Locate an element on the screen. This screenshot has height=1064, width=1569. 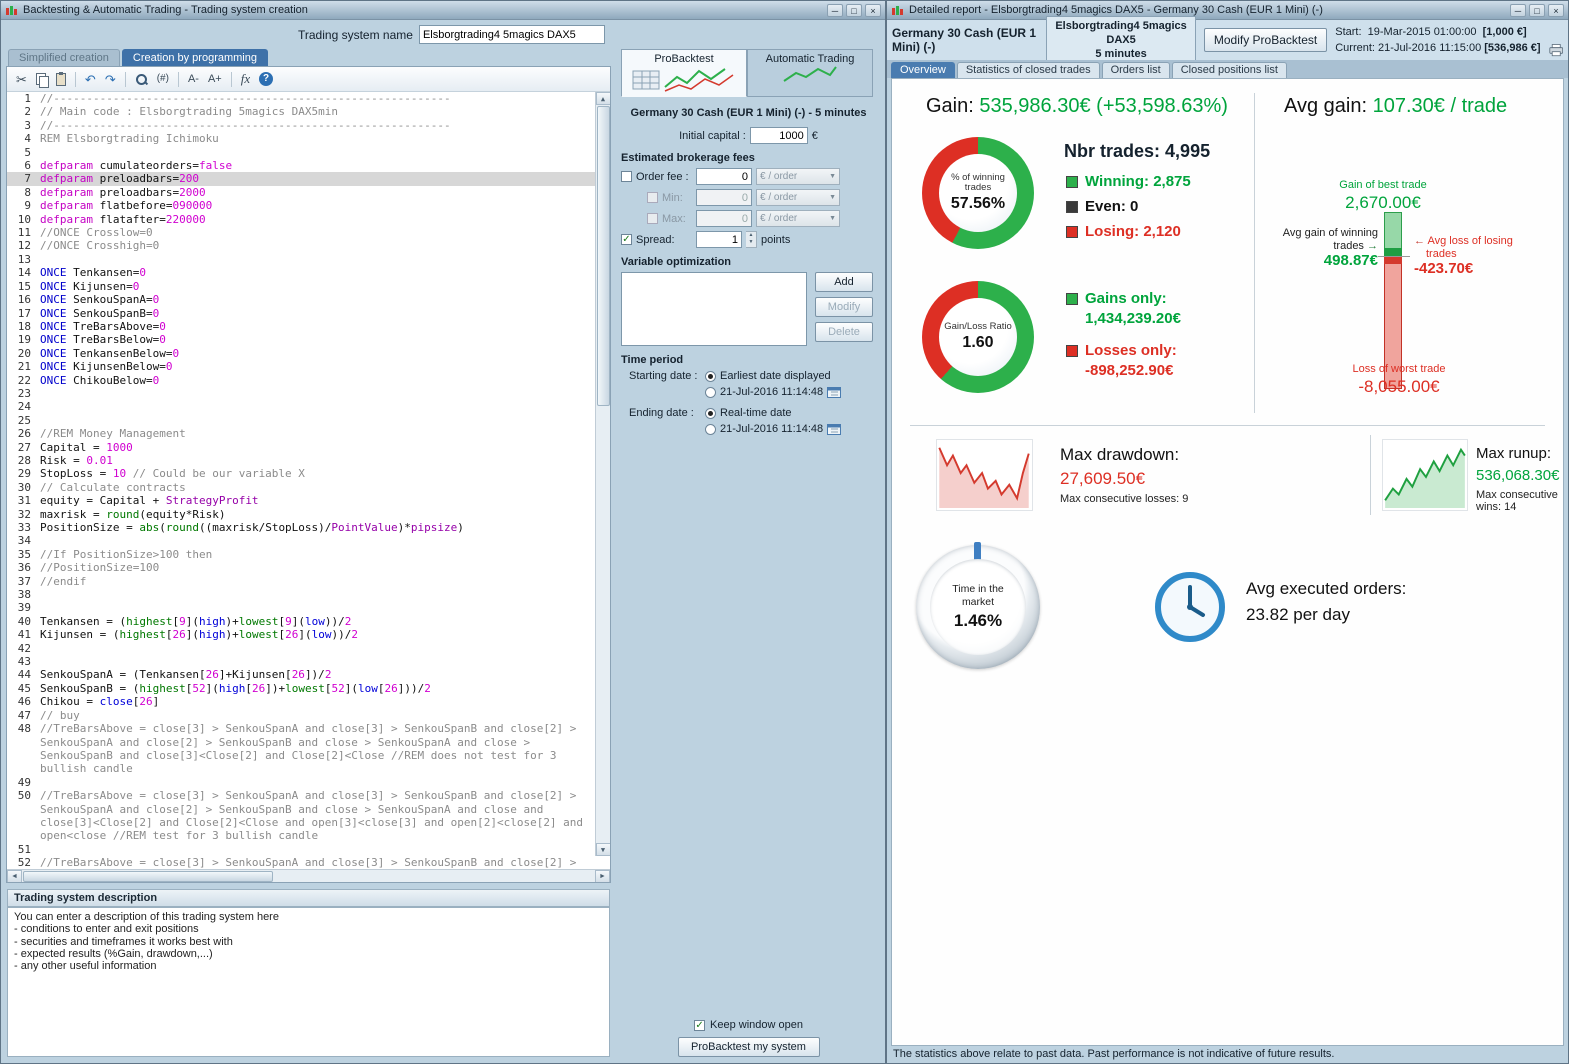
calendar-icon is located at coordinates (834, 392).